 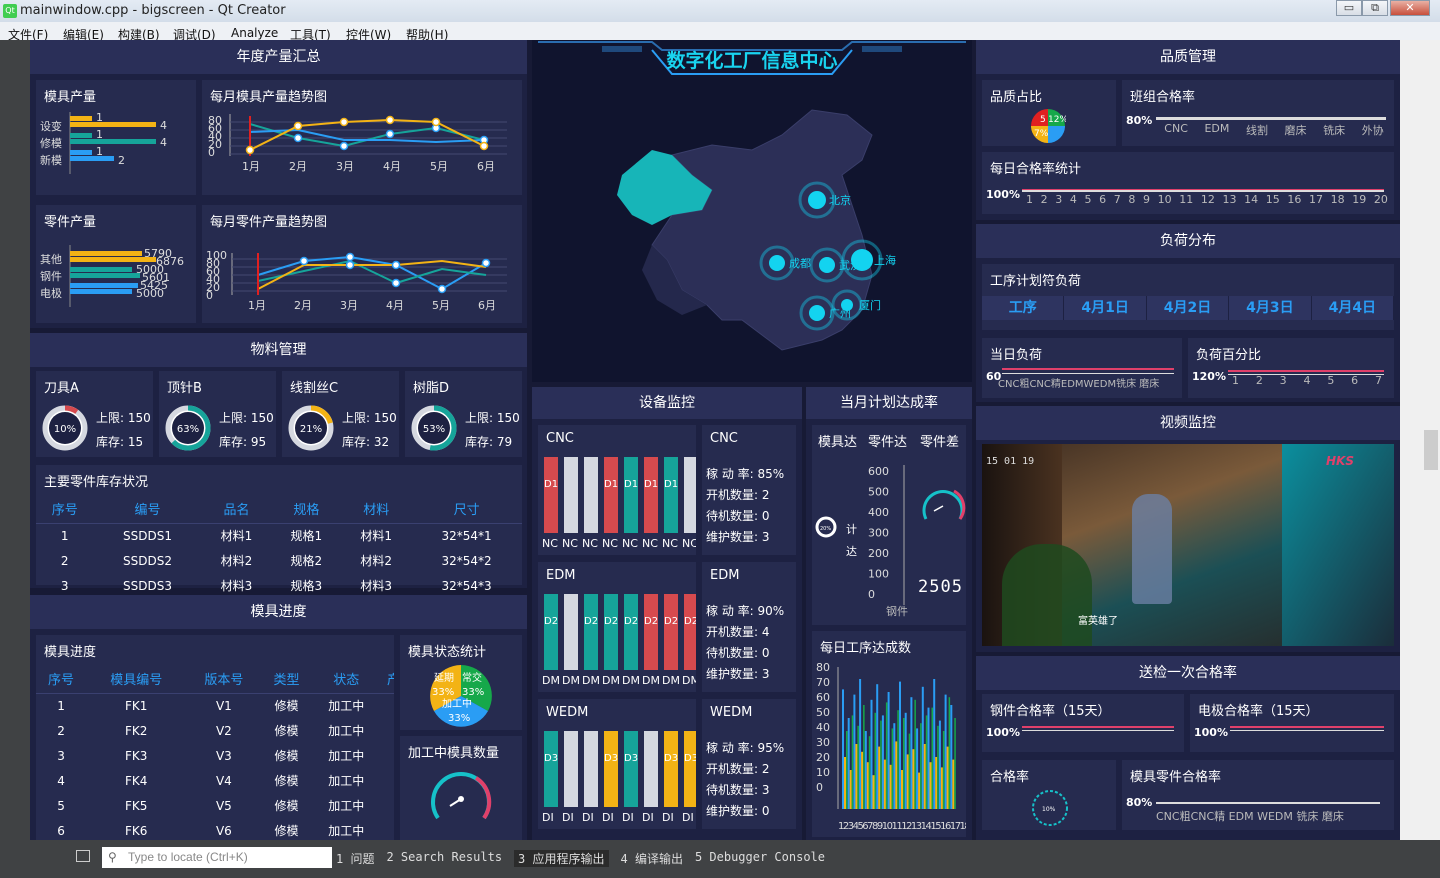 I want to click on team-pass-bar, so click(x=1271, y=118).